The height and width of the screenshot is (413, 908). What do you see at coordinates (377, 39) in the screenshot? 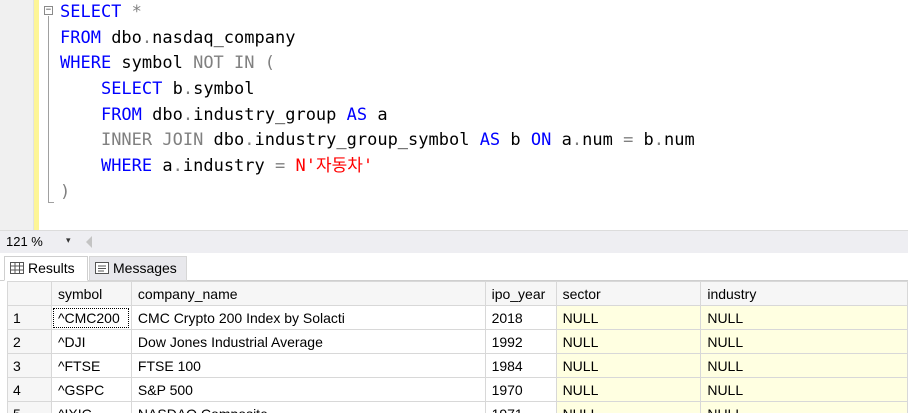
I see `code-line: FROM dbo.nasdaq_company` at bounding box center [377, 39].